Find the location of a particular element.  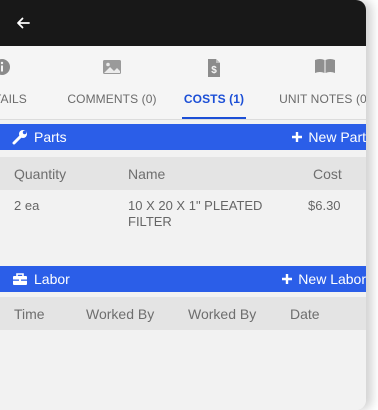

labor-title: Labor is located at coordinates (41, 279).